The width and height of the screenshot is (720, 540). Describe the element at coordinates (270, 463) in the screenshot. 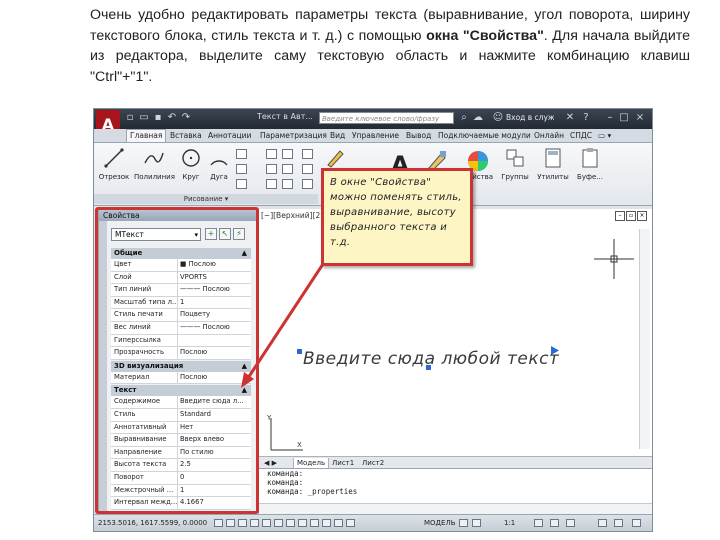

I see `layout-nav-icon: ◀ ▶` at that location.